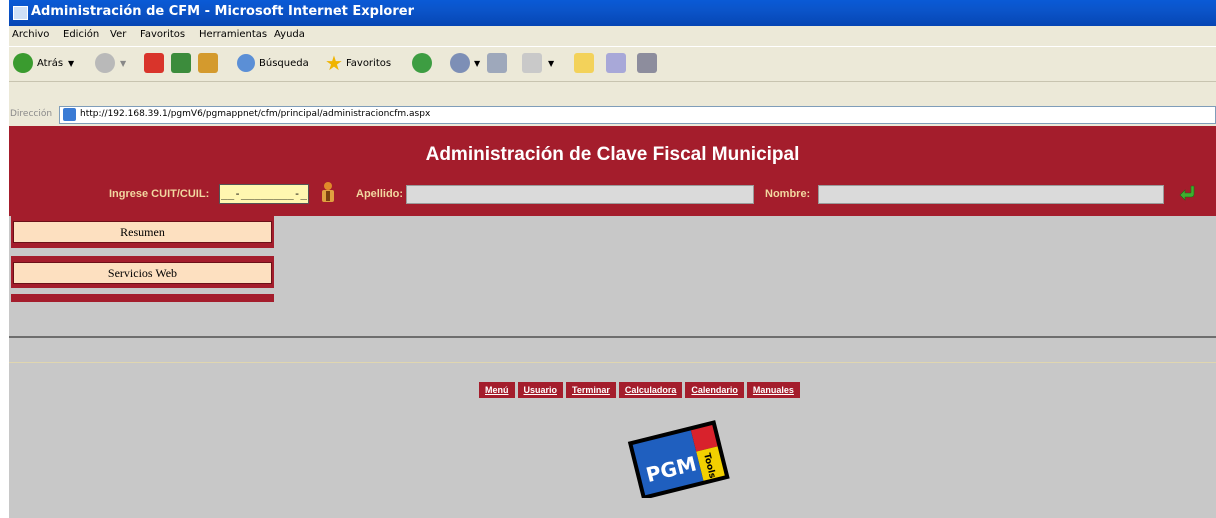  Describe the element at coordinates (31, 114) in the screenshot. I see `address-label: Dirección` at that location.